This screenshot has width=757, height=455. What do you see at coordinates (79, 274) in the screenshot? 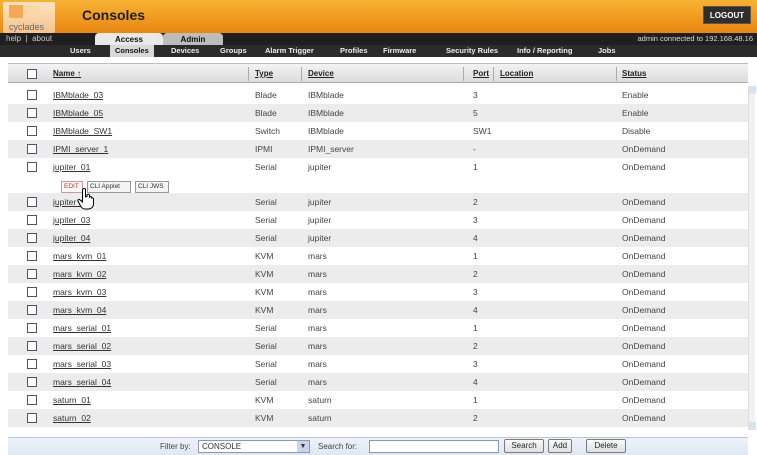
I see `console-name-link: mars_kvm_02` at bounding box center [79, 274].